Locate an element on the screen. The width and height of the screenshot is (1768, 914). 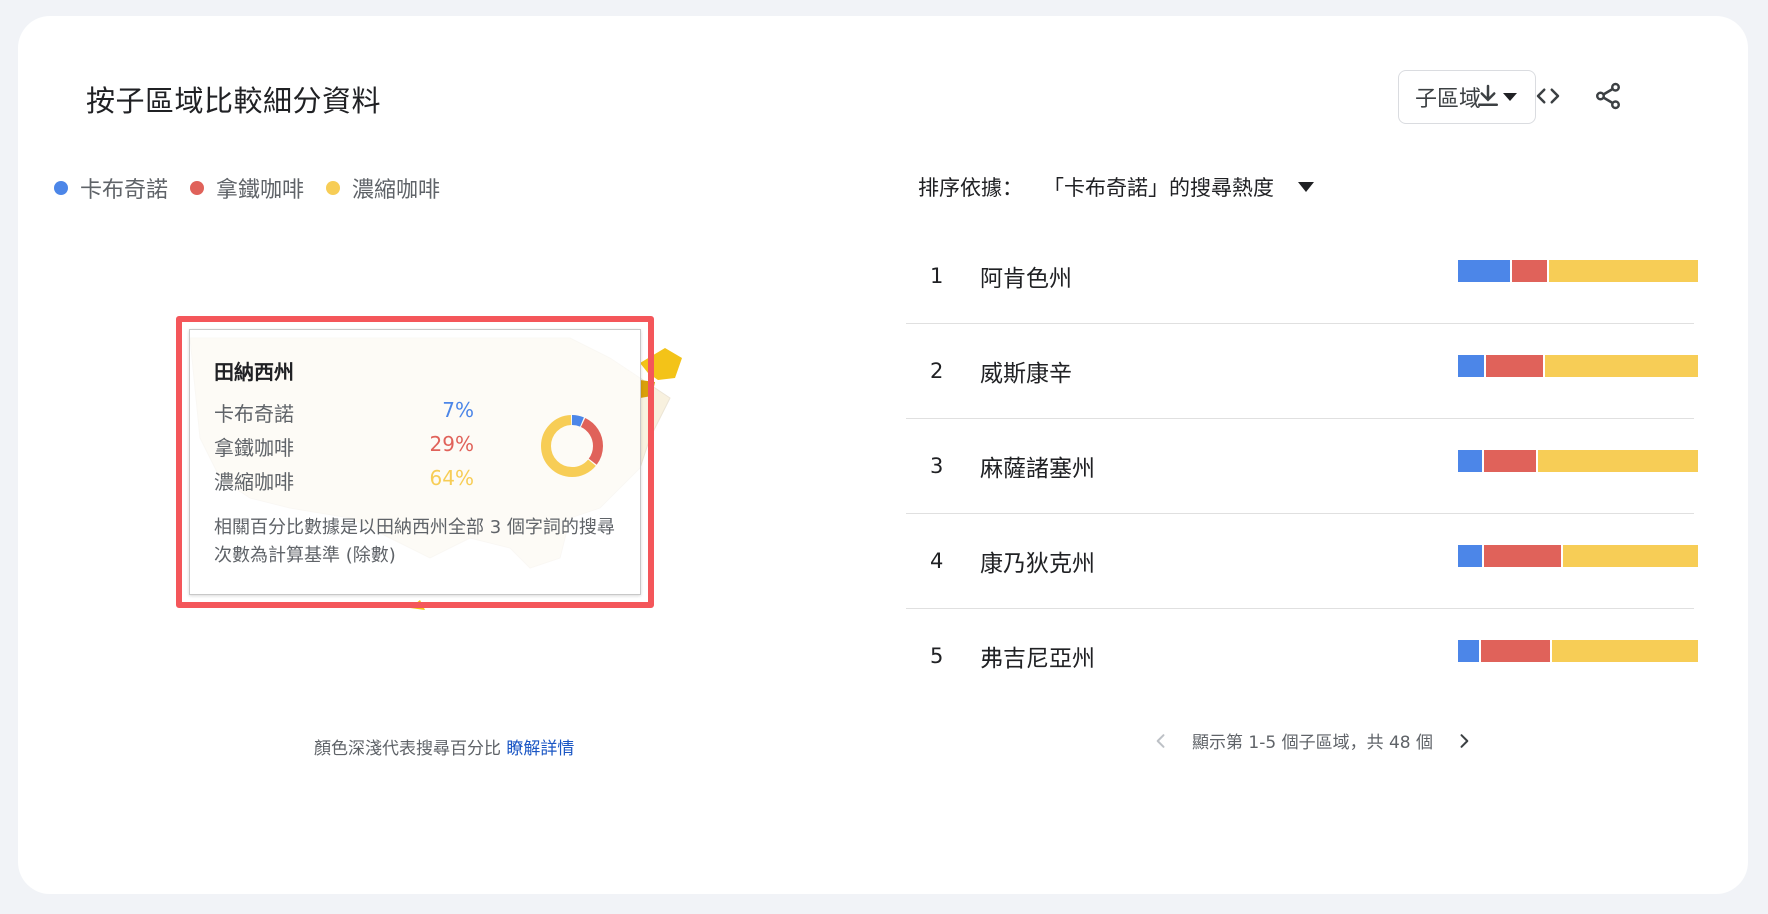
map-caption-text: 顏色深淺代表搜尋百分比 is located at coordinates (410, 749).